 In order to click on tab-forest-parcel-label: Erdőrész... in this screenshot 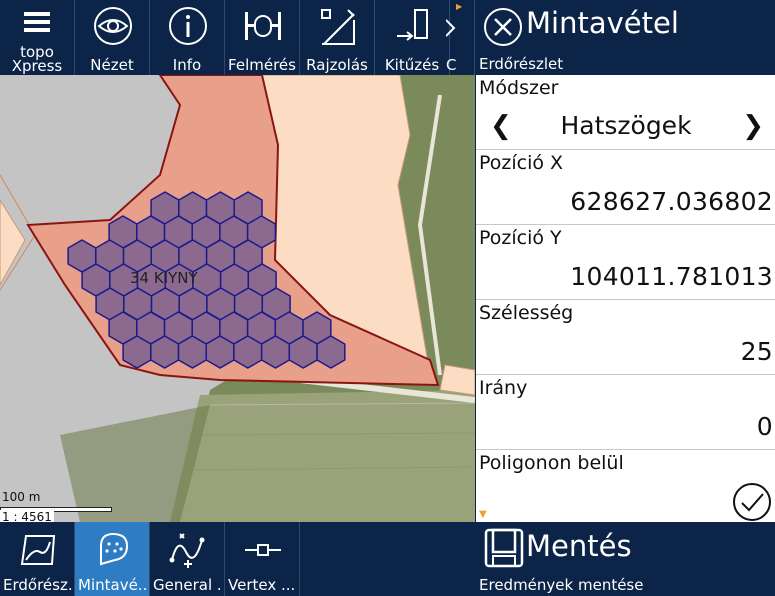, I will do `click(37, 585)`.